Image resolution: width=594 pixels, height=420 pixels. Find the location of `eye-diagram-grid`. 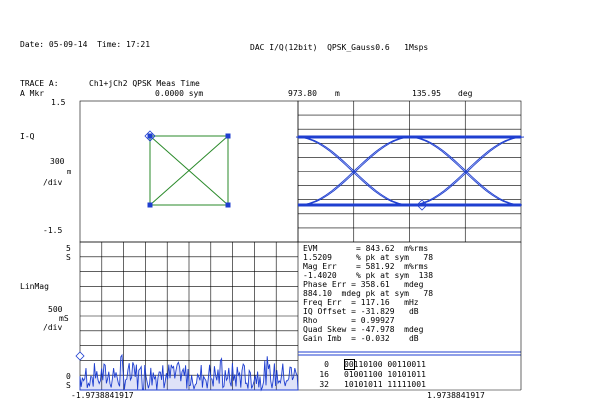

eye-diagram-grid is located at coordinates (409, 171).